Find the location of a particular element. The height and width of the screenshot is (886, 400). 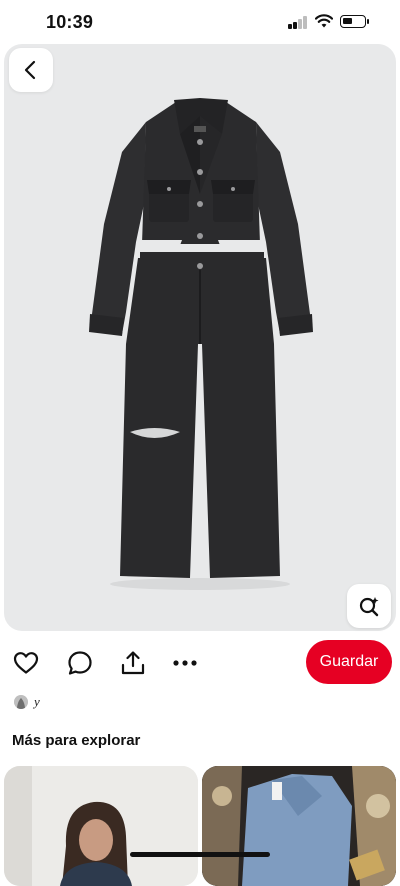

share-button is located at coordinates (133, 663).